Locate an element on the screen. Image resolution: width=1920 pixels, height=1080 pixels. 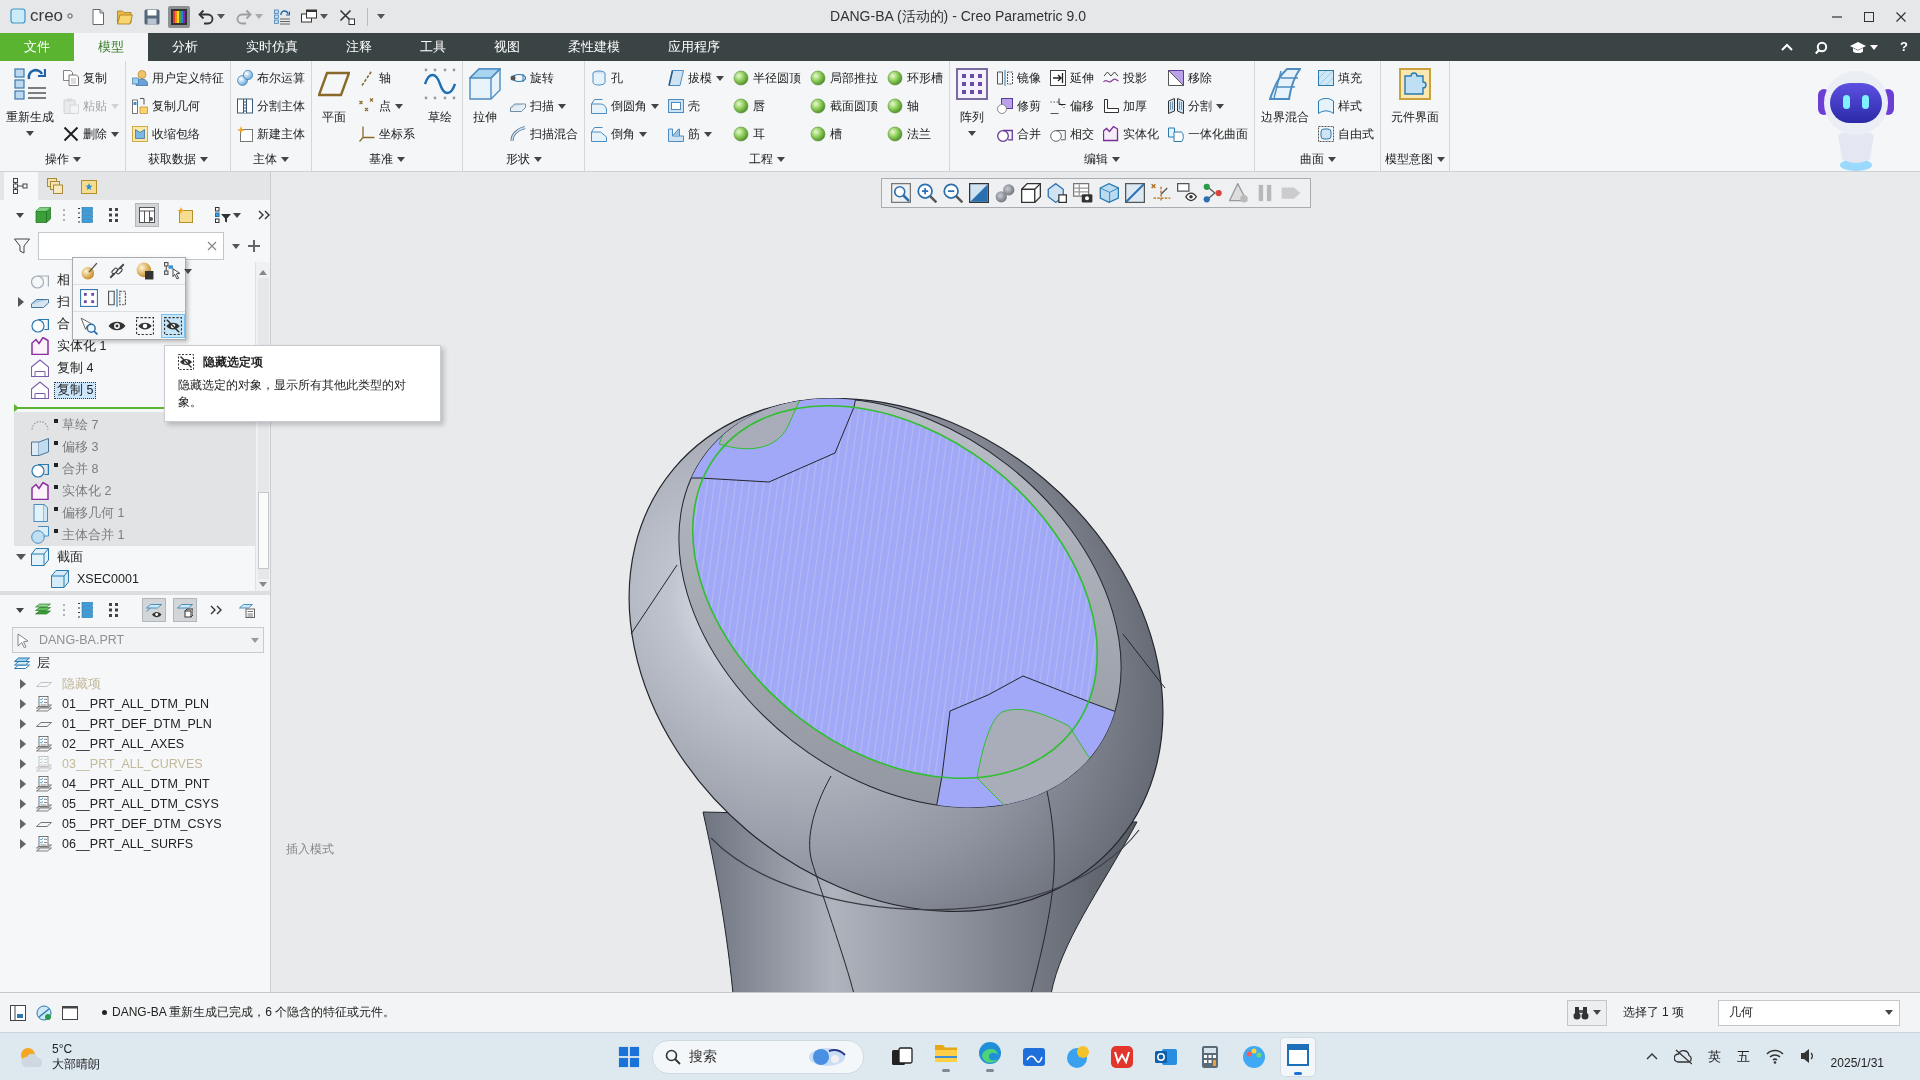
ribbon-button: 孔 is located at coordinates (625, 78).